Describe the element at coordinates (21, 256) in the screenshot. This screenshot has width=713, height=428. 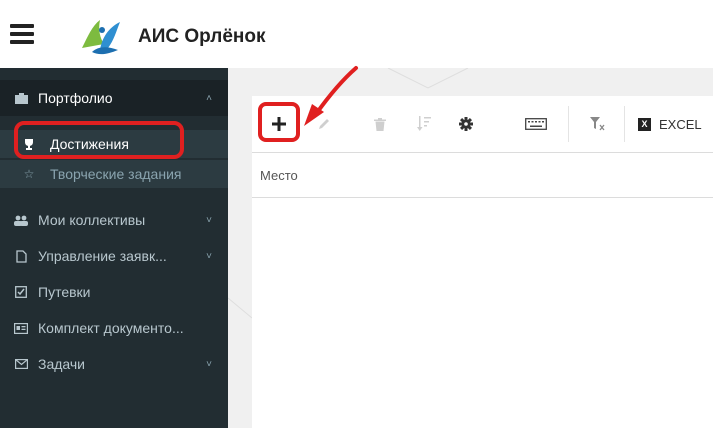
I see `file-icon` at that location.